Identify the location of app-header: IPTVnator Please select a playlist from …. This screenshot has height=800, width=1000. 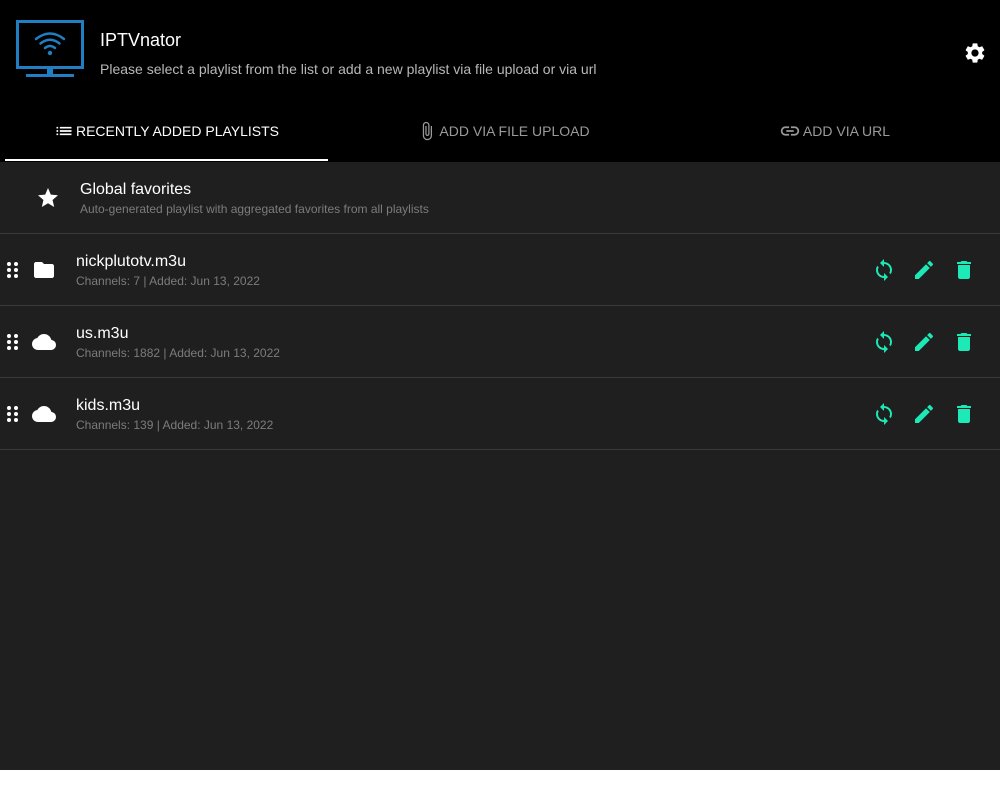
(500, 50).